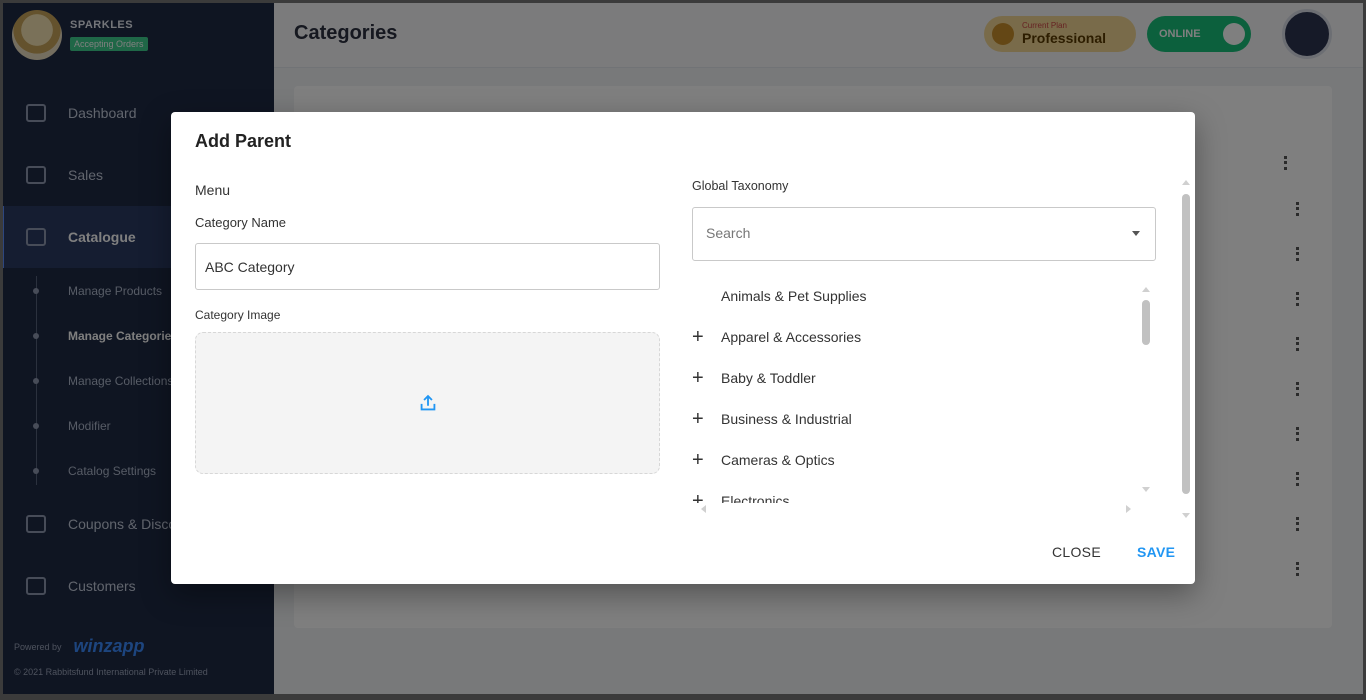  What do you see at coordinates (1145, 389) in the screenshot?
I see `taxonomy-scrollbar` at bounding box center [1145, 389].